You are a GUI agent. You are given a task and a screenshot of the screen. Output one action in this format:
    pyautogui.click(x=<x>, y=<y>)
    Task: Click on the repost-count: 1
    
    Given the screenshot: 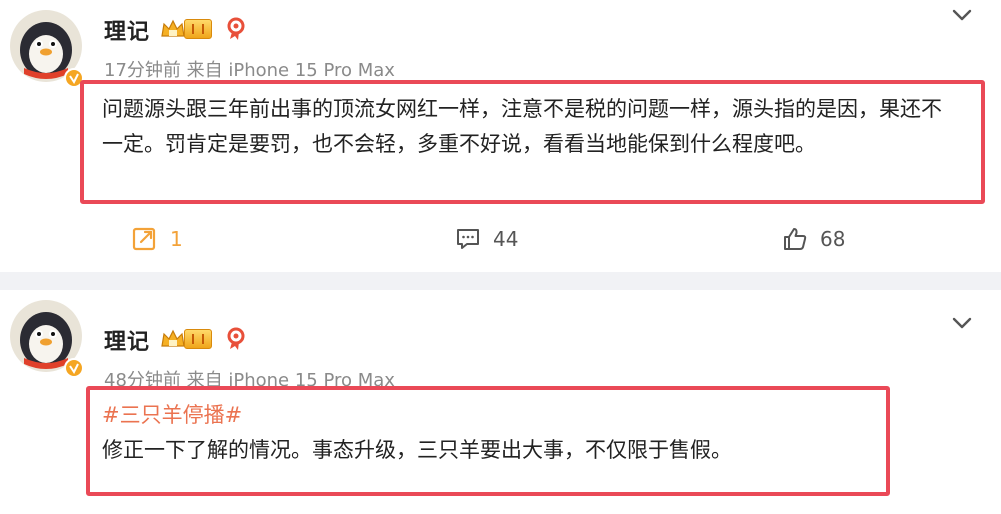 What is the action you would take?
    pyautogui.click(x=176, y=239)
    